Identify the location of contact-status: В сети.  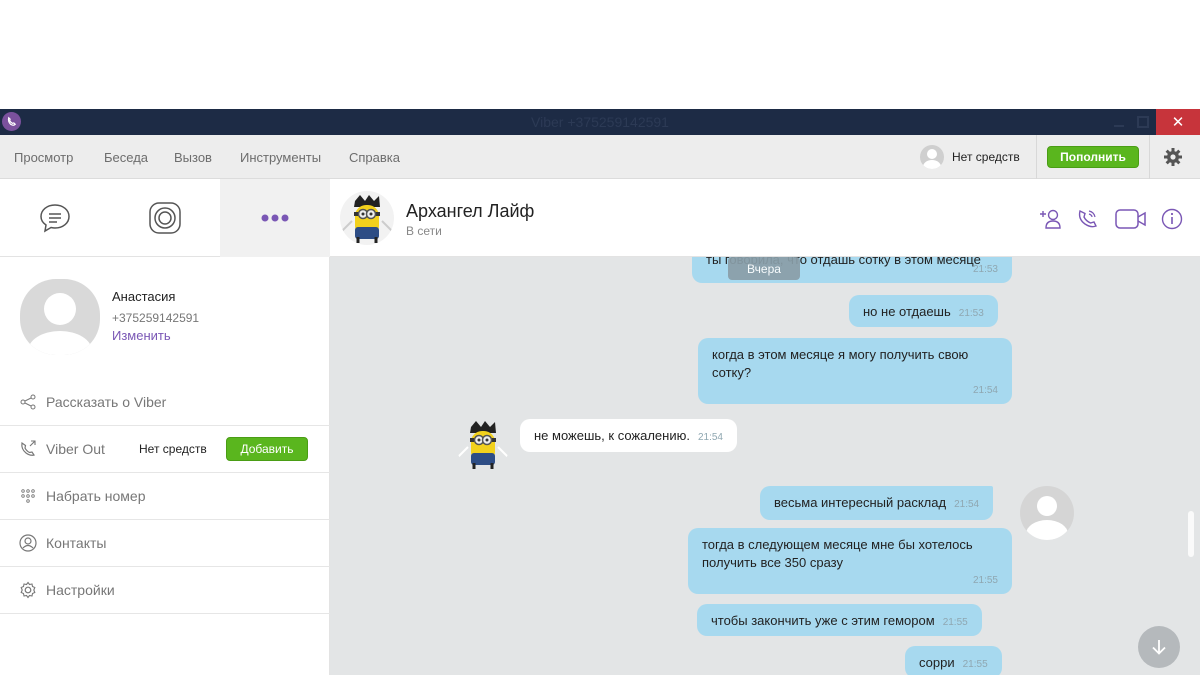
(424, 231).